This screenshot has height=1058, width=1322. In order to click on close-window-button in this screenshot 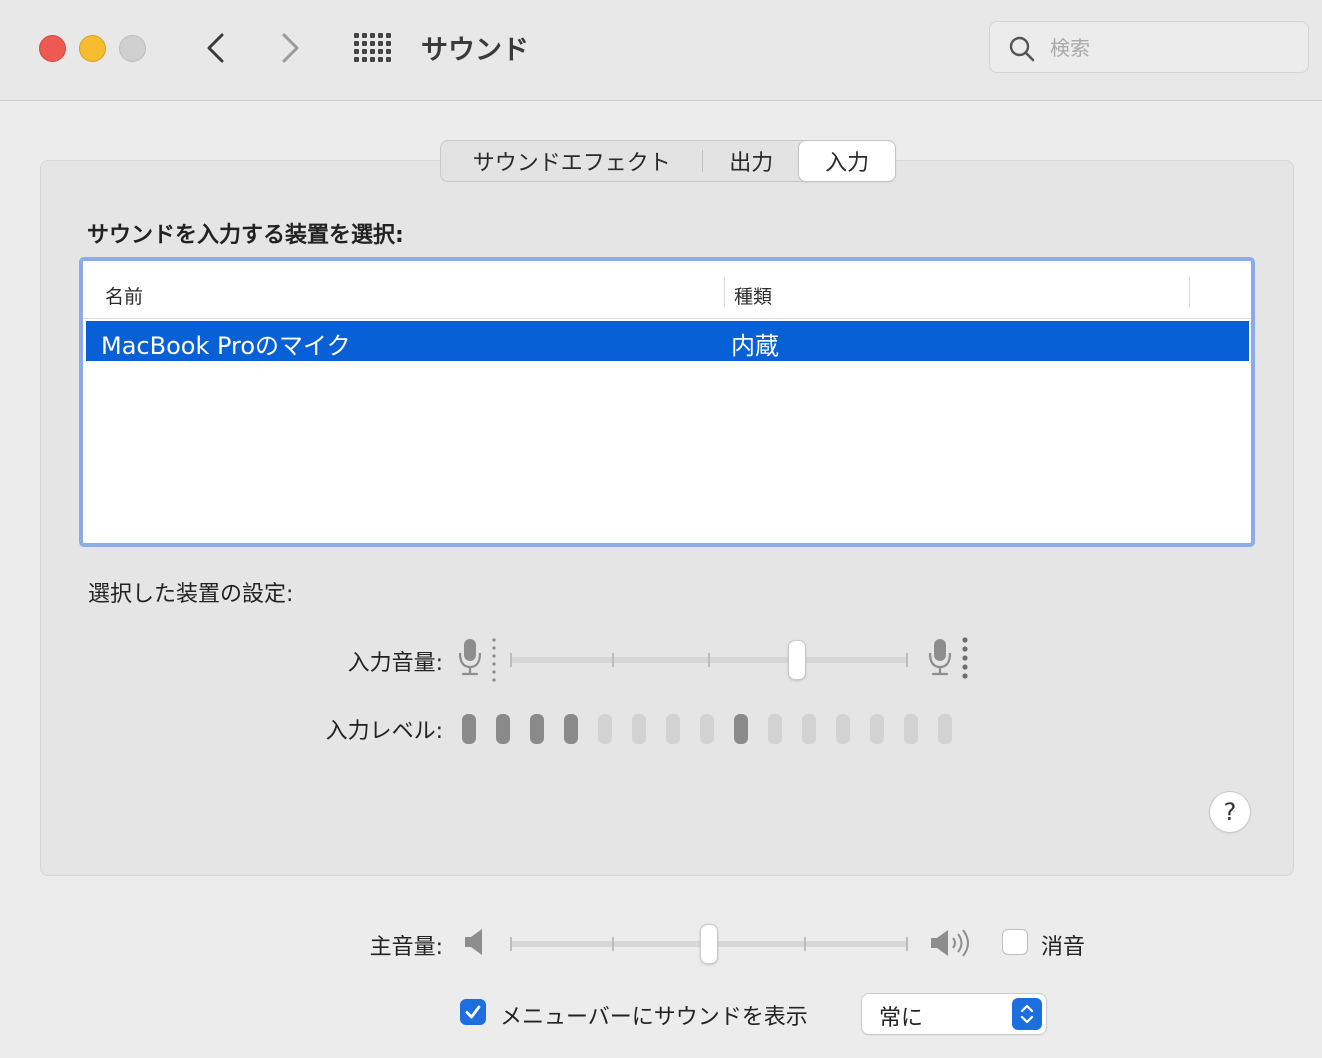, I will do `click(52, 48)`.